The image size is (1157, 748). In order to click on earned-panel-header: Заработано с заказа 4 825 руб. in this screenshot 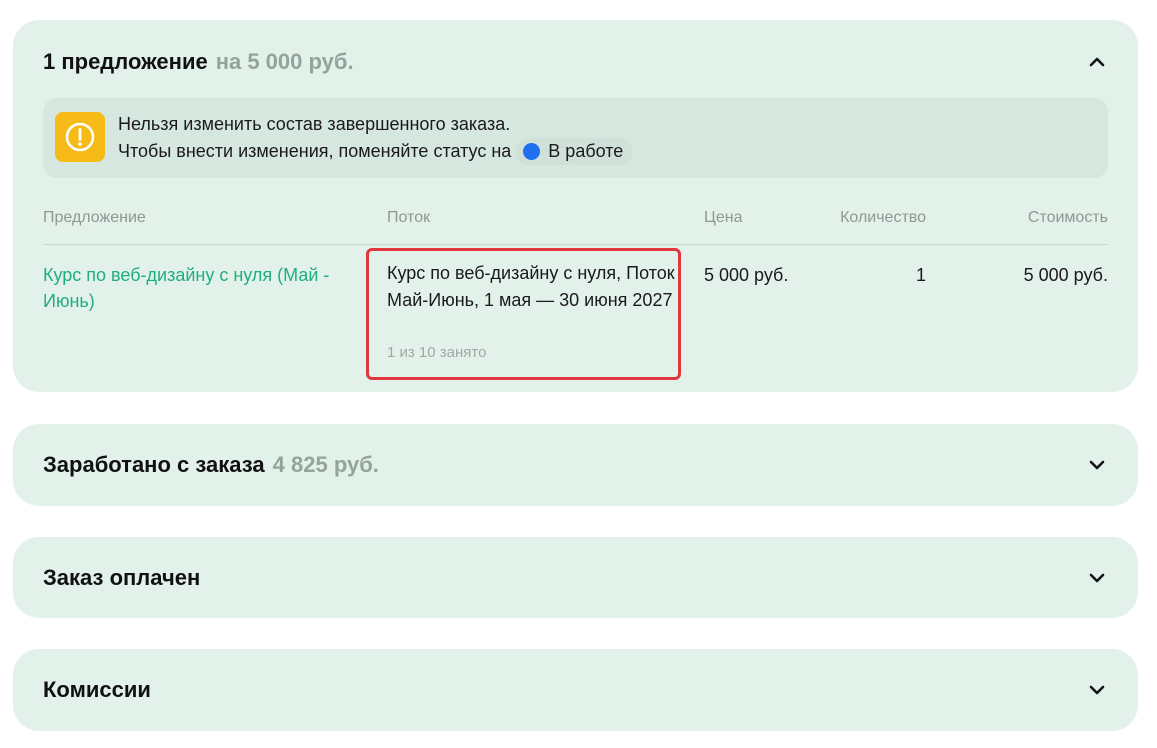, I will do `click(575, 465)`.